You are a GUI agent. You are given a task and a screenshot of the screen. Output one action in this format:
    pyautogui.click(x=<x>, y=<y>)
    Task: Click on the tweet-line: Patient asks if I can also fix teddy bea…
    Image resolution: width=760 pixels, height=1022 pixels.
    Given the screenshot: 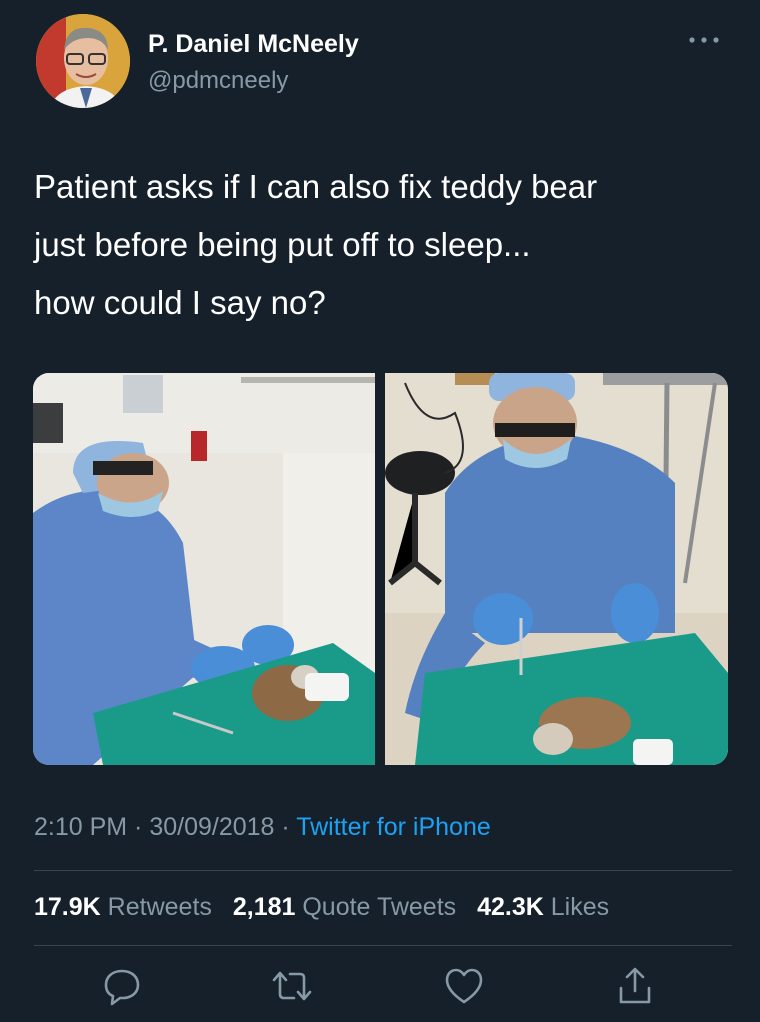 What is the action you would take?
    pyautogui.click(x=316, y=186)
    